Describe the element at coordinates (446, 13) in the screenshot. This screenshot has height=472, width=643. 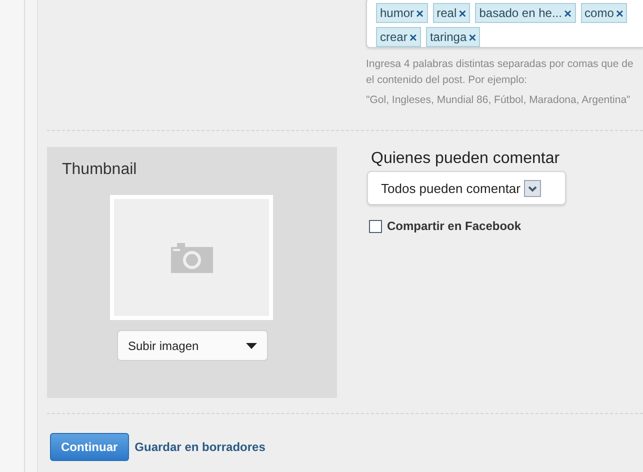
I see `tag-label: real` at that location.